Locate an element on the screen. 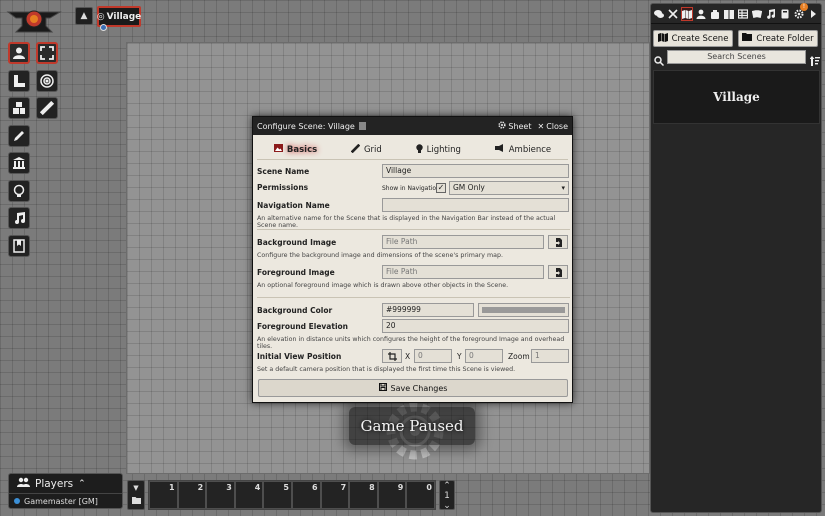  sheet-config-button: Sheet is located at coordinates (515, 126).